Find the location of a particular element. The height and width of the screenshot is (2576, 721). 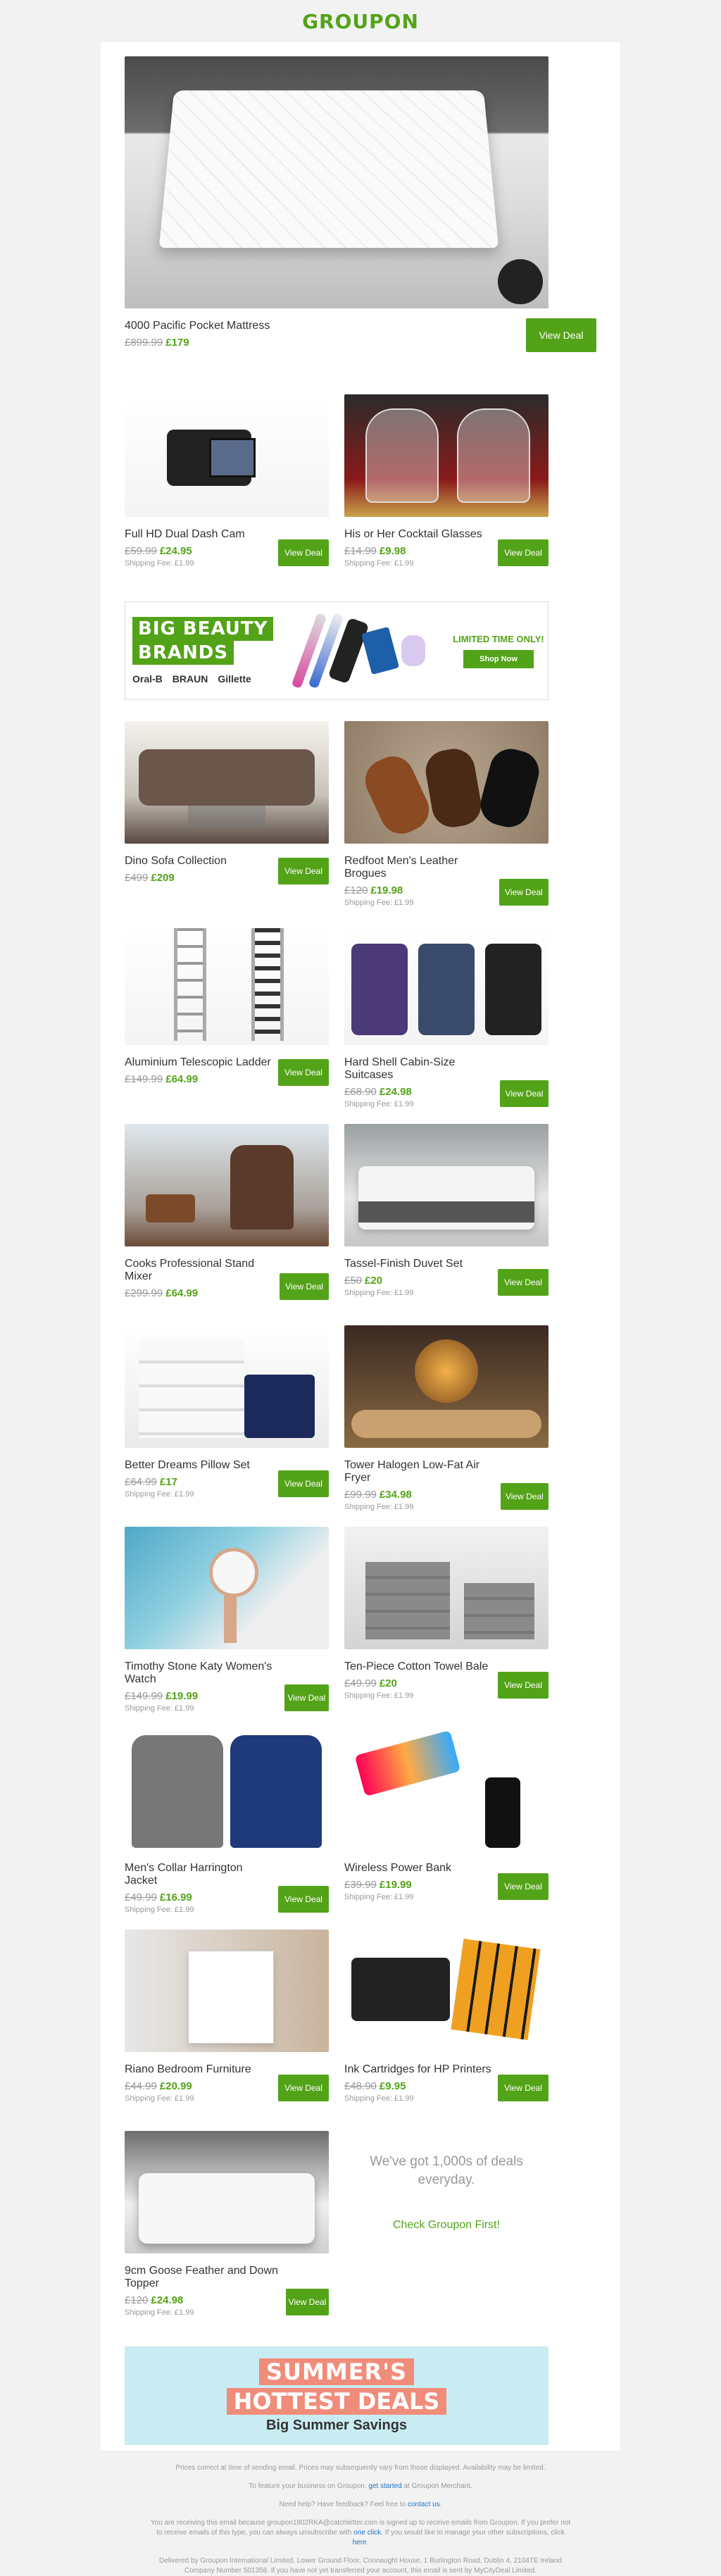

deal-price: £39.99 £19.99 is located at coordinates (397, 1885).